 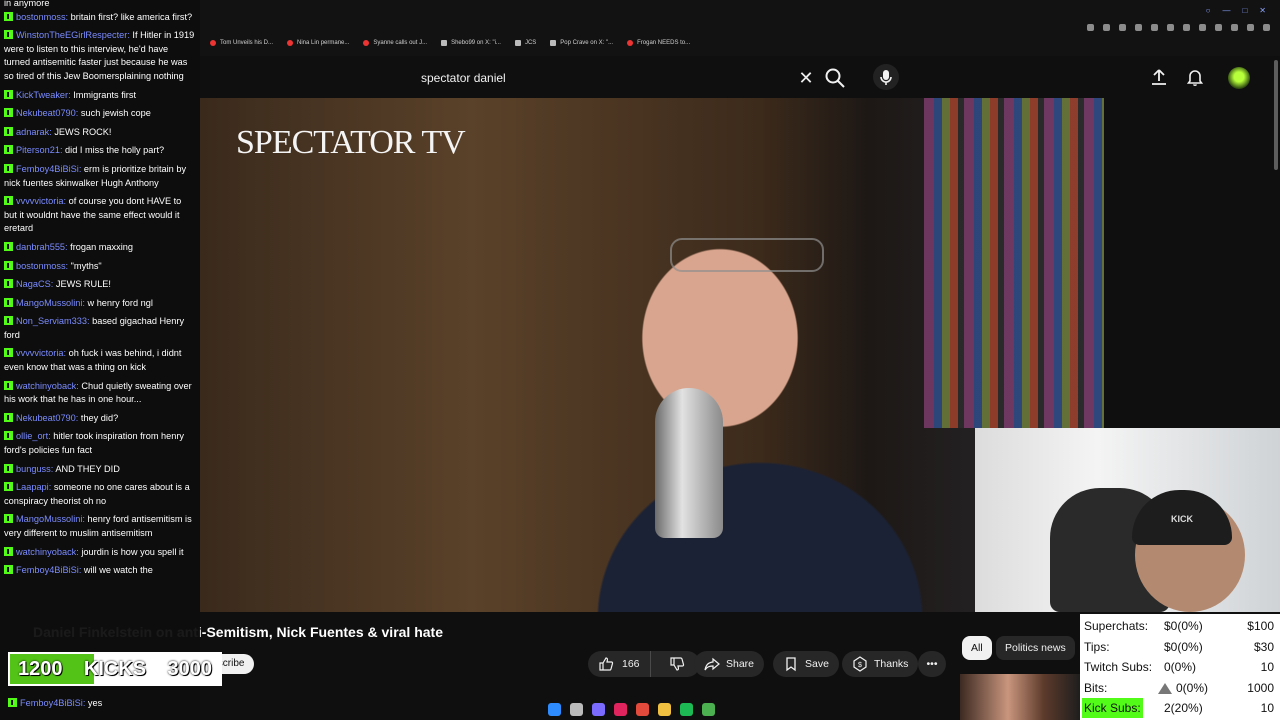 I want to click on stats-row: Kick Subs: 2(20%) 10, so click(x=1178, y=708).